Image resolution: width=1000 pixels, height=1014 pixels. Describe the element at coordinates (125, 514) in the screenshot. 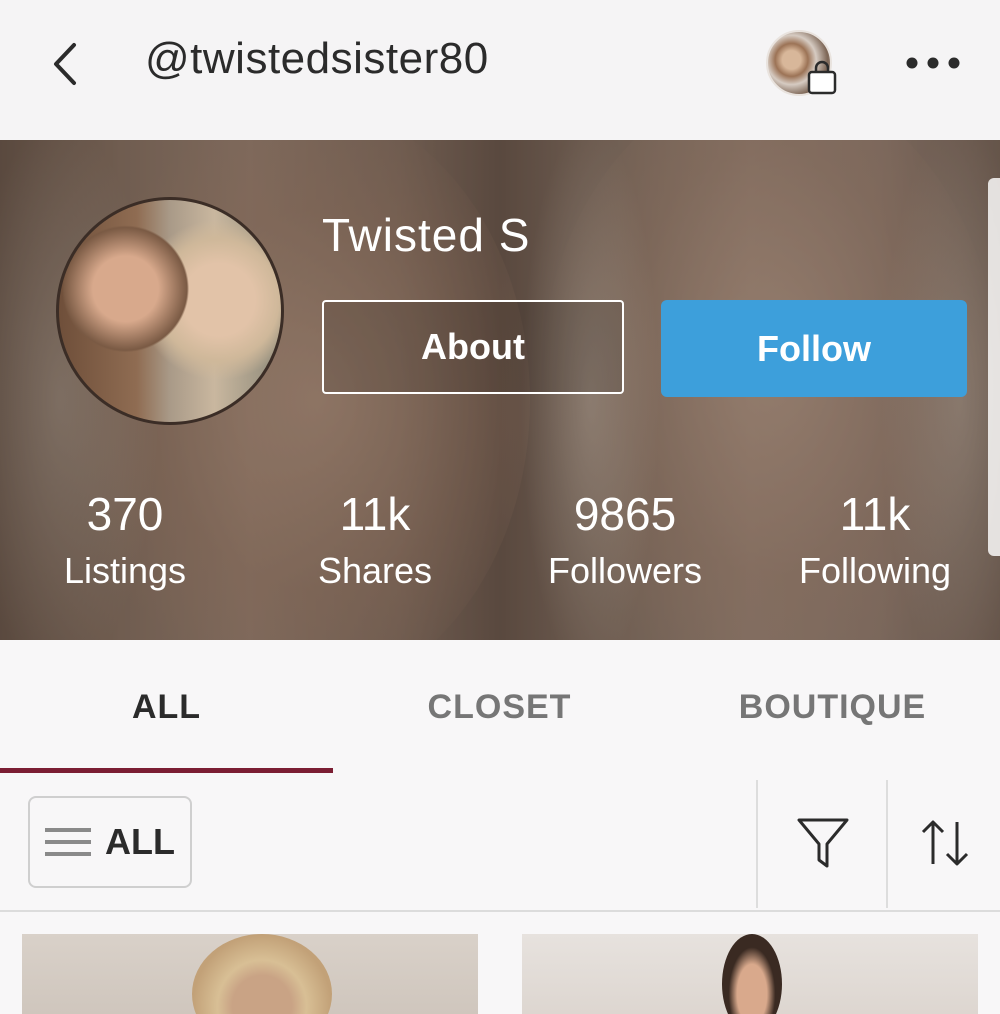

I see `stat-value: 370` at that location.